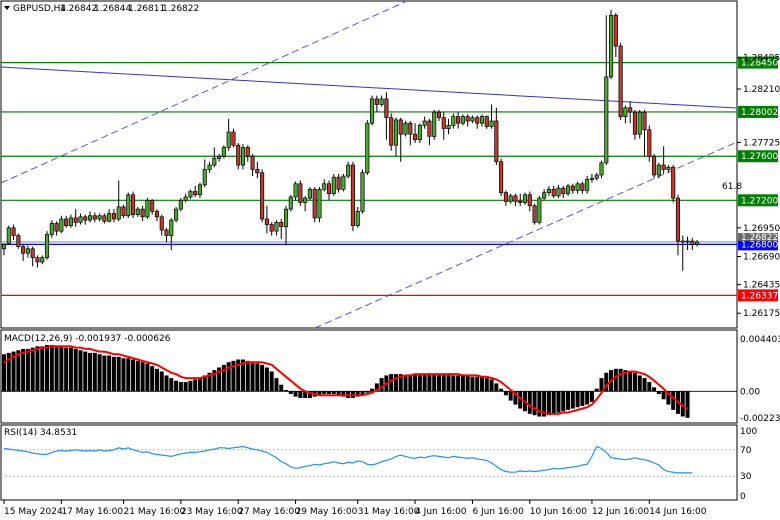 This screenshot has height=520, width=780. I want to click on time-tick-label-7: 4 Jun 16:00, so click(441, 512).